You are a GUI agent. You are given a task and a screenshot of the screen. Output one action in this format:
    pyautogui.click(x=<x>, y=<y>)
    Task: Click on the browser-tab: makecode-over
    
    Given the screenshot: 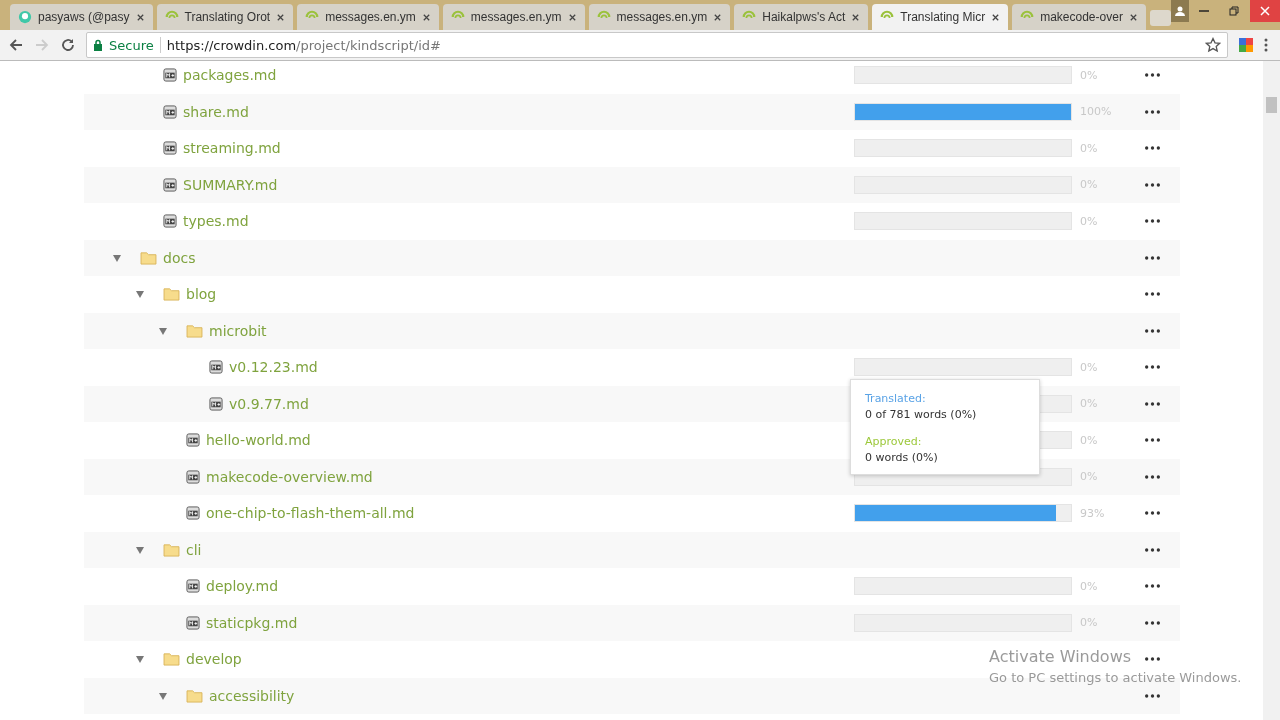 What is the action you would take?
    pyautogui.click(x=1079, y=17)
    